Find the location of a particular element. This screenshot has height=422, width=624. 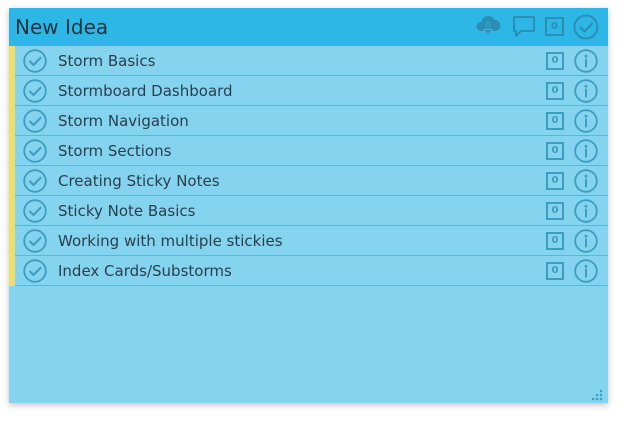

list-item: Creating Sticky Notes 0 is located at coordinates (308, 181).